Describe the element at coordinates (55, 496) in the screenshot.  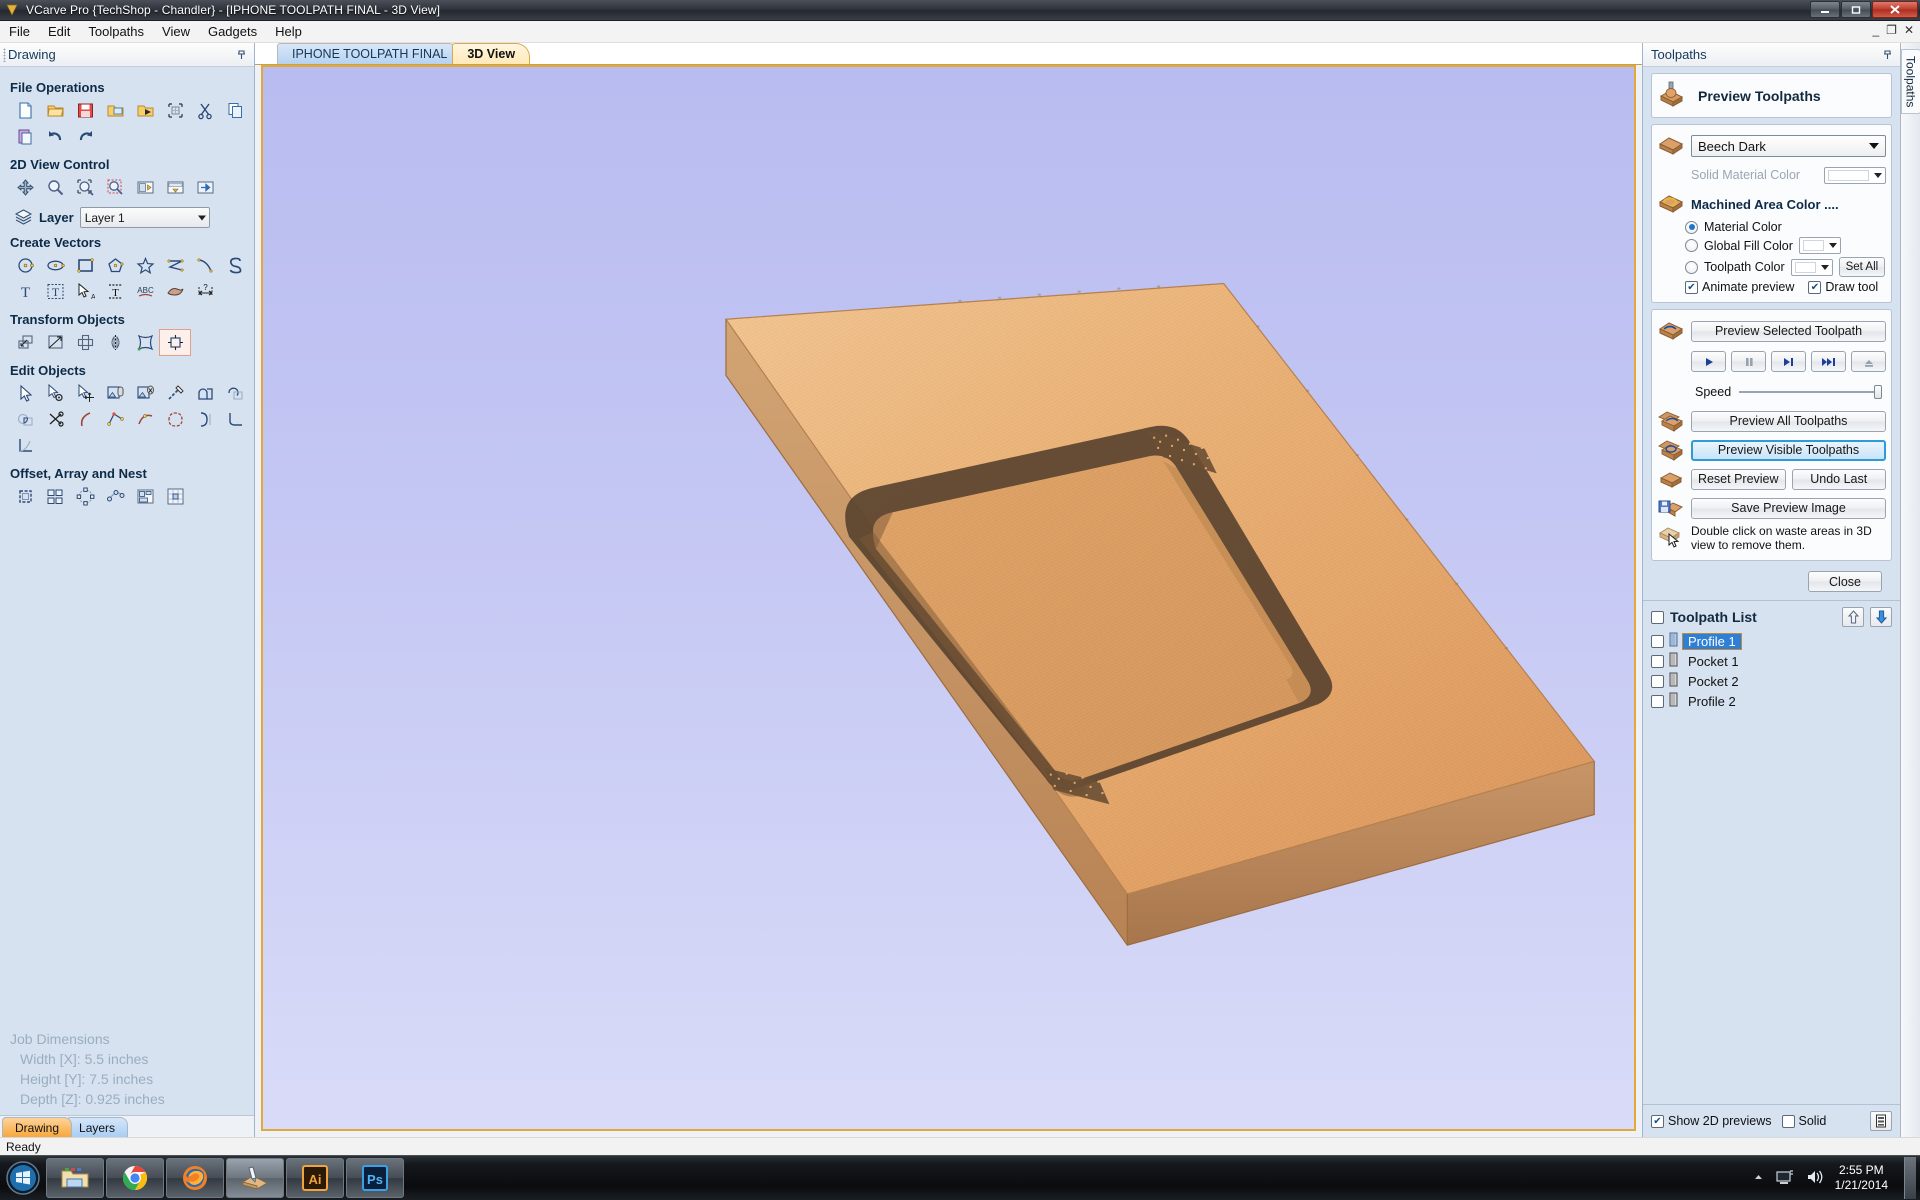
I see `block-copy-icon` at that location.